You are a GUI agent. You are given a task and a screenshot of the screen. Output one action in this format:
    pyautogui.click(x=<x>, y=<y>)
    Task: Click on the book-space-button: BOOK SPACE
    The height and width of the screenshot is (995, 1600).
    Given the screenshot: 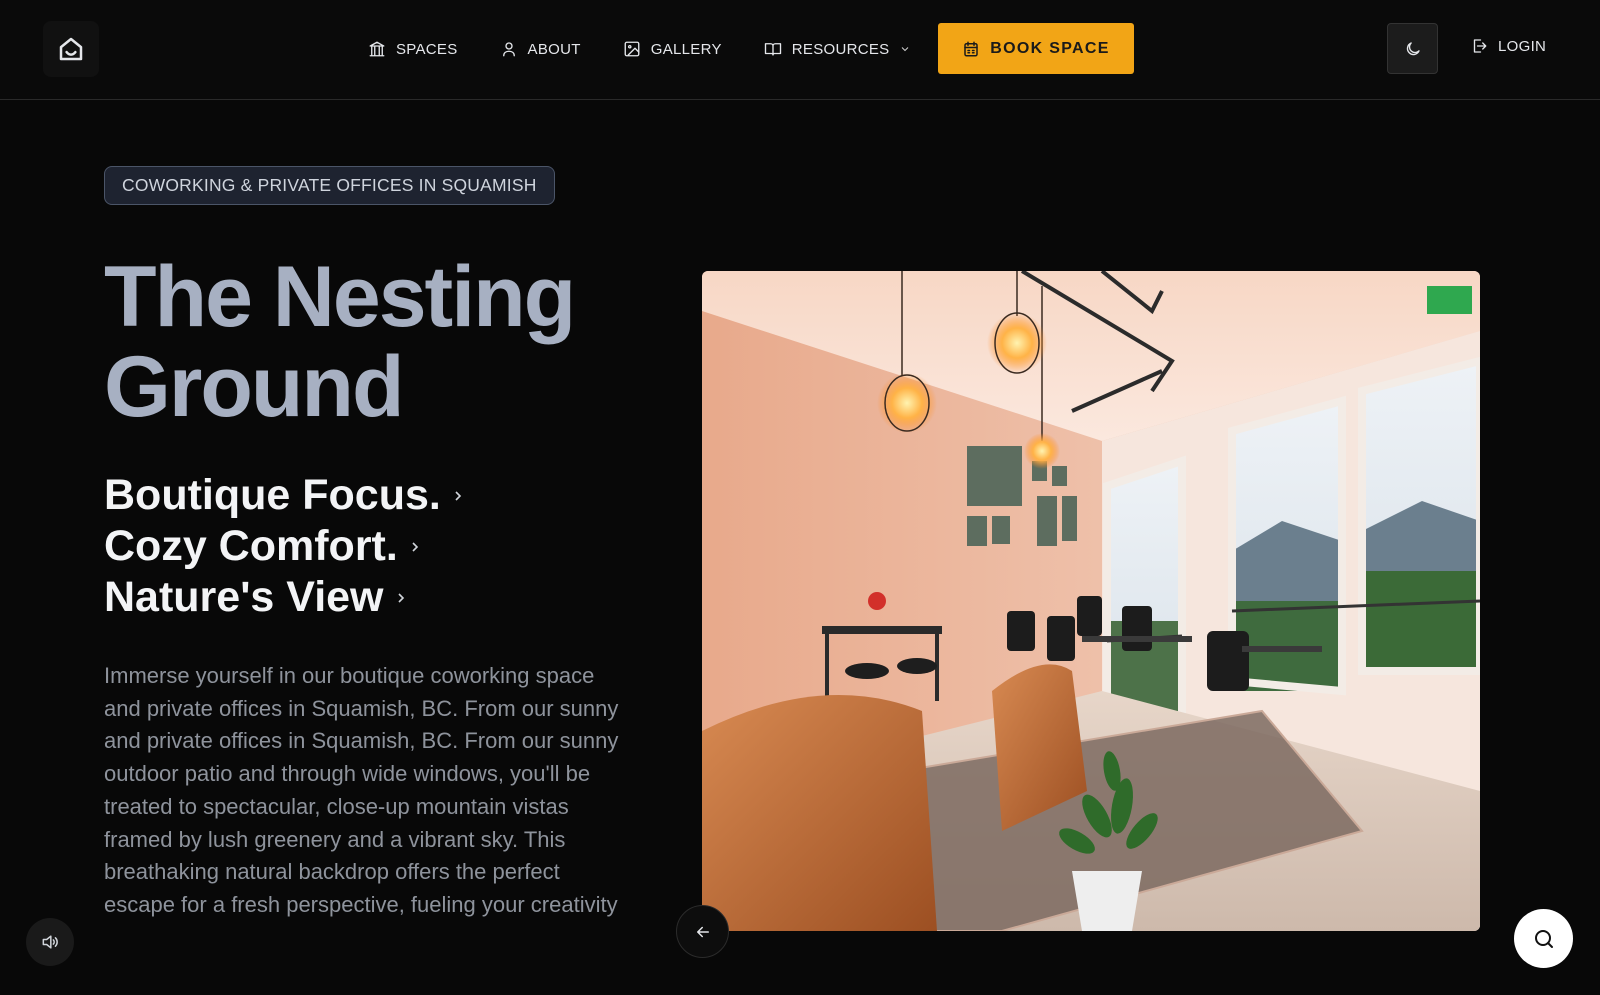 What is the action you would take?
    pyautogui.click(x=1036, y=48)
    